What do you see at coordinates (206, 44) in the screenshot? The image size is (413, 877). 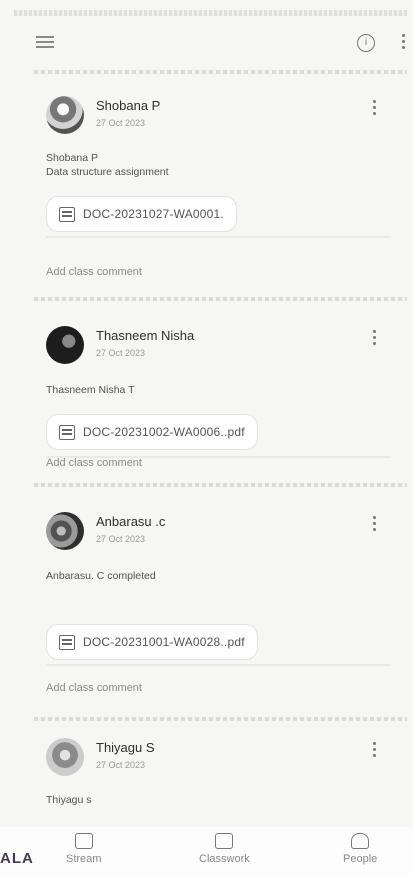 I see `app-bar: i` at bounding box center [206, 44].